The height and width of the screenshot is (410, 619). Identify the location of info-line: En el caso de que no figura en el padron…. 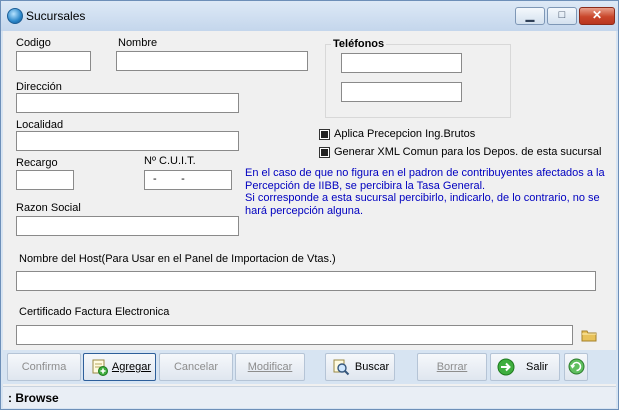
(425, 173).